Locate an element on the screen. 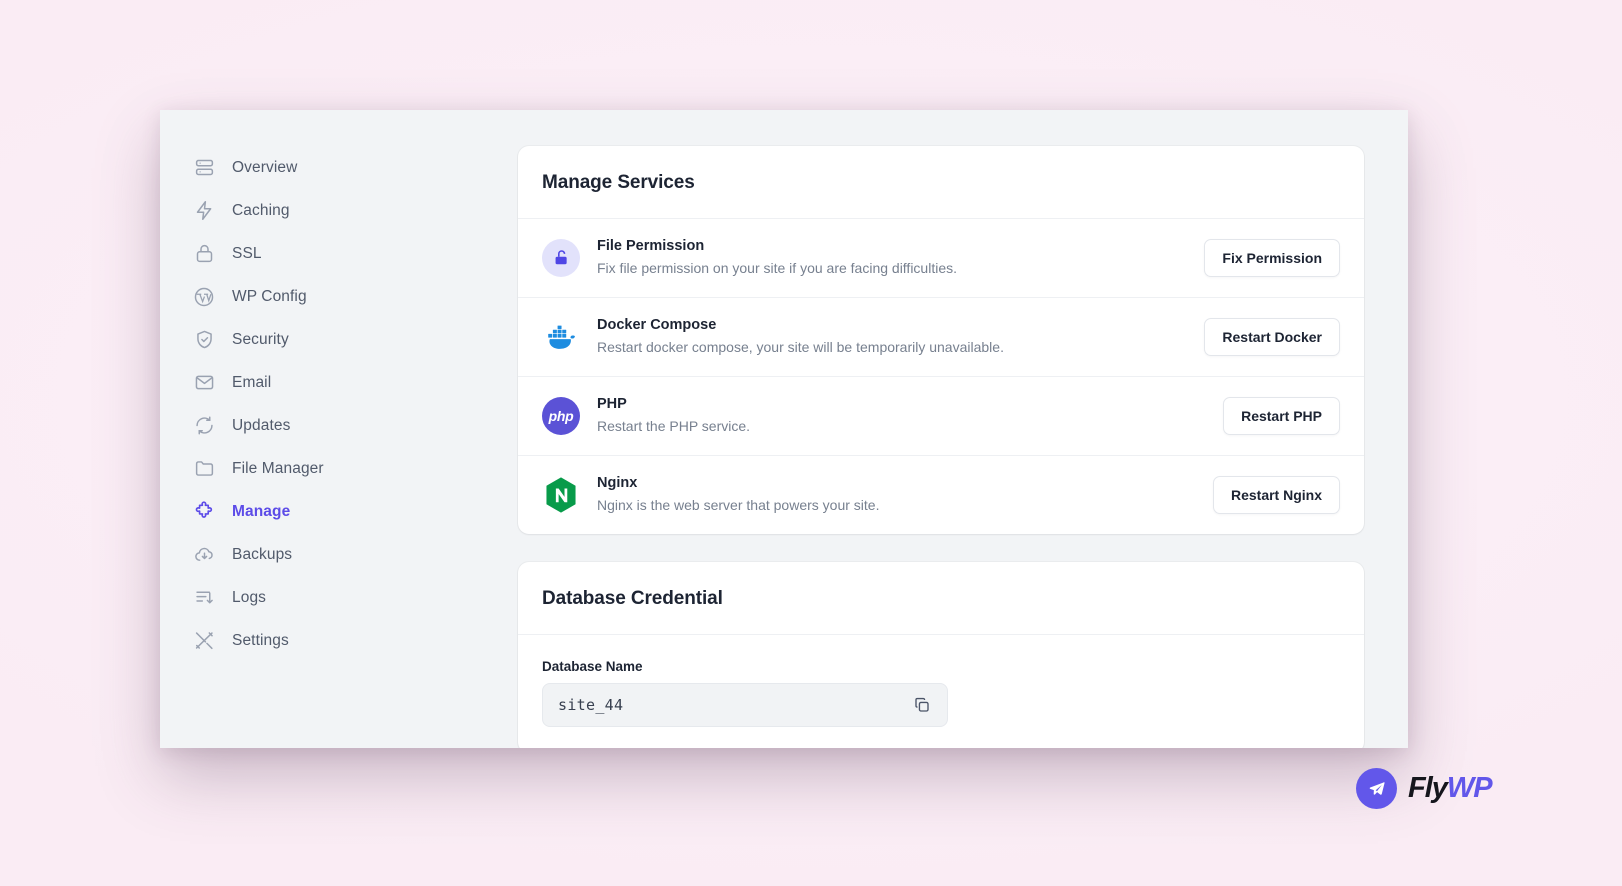  sidebar-item-overview: Overview is located at coordinates (317, 167).